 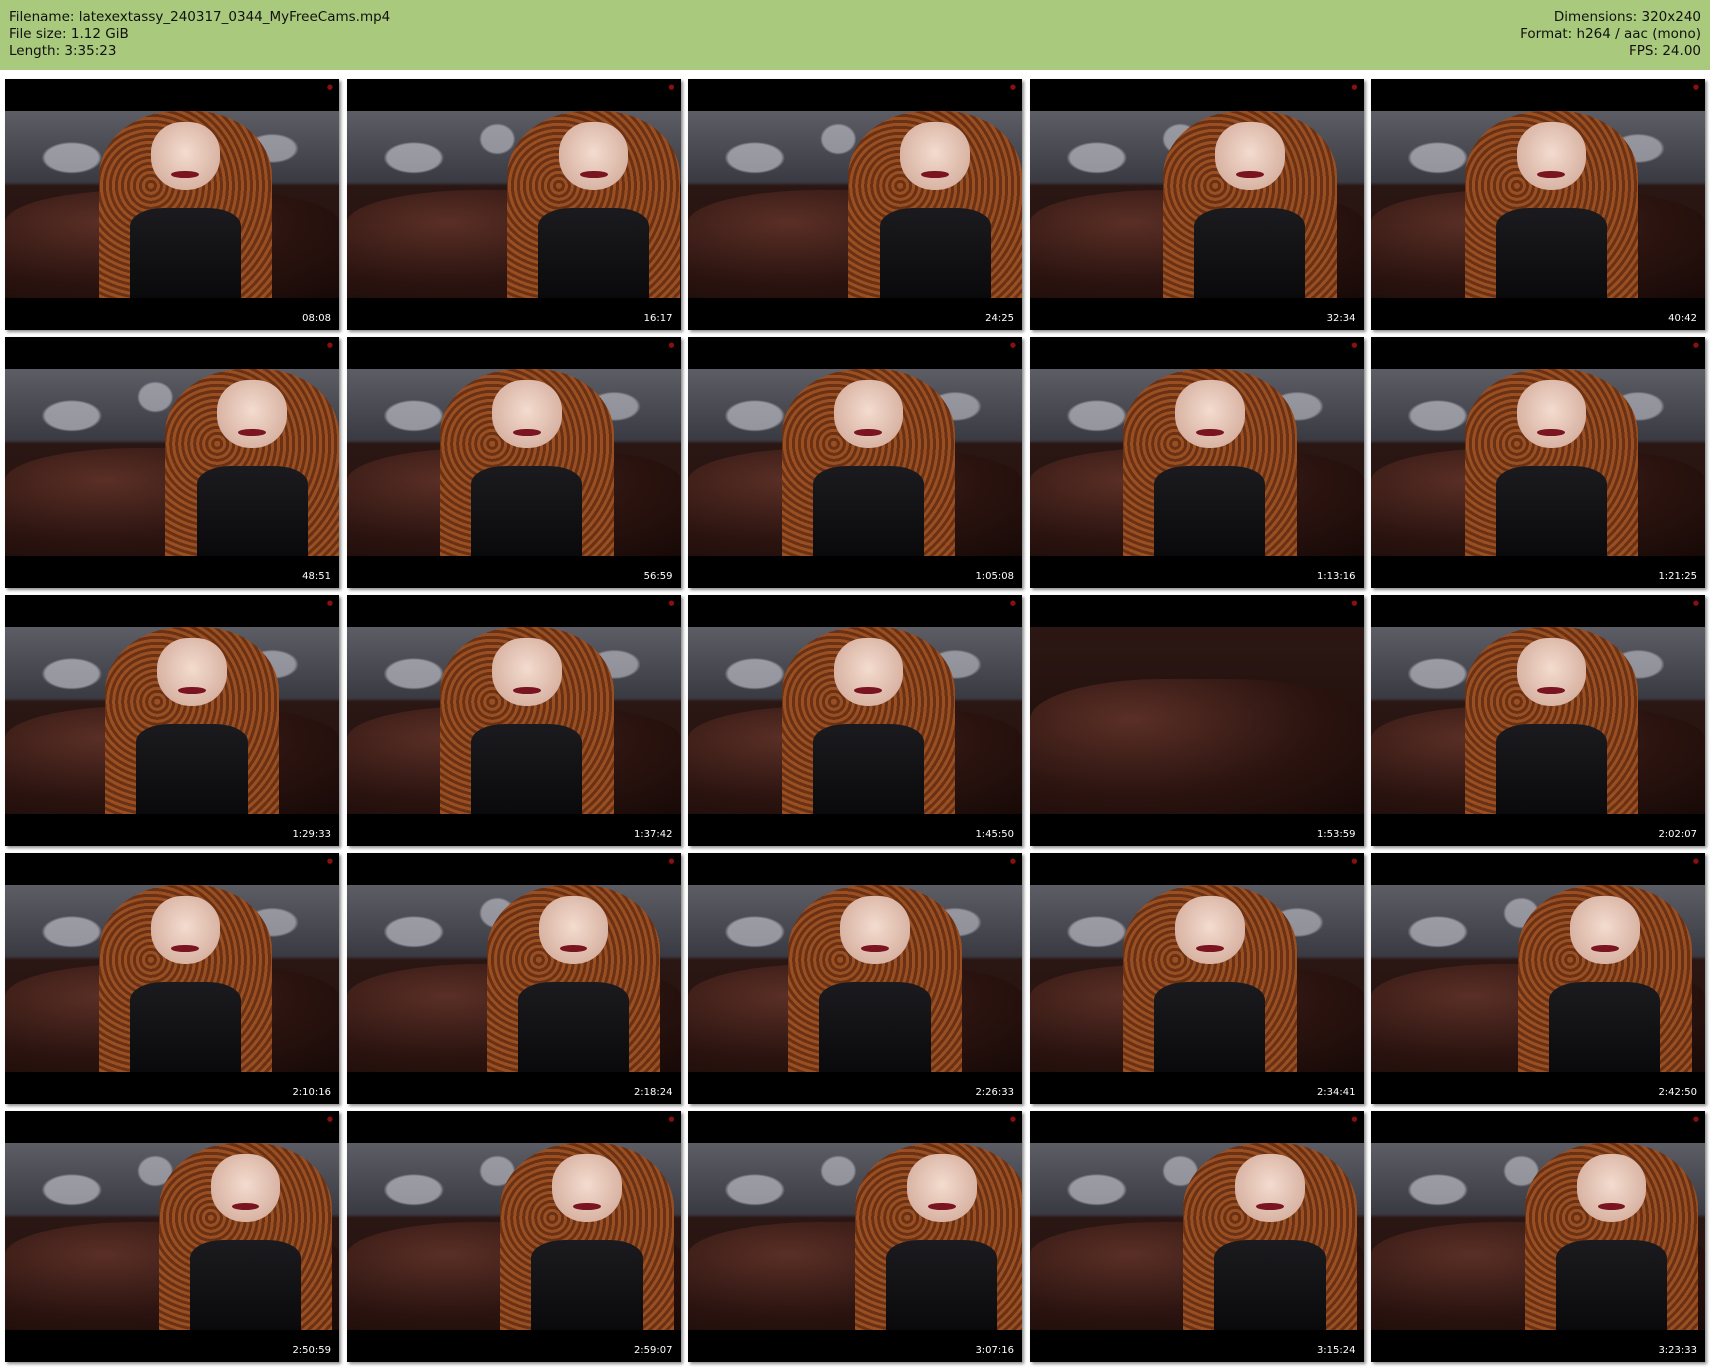 What do you see at coordinates (1336, 1092) in the screenshot?
I see `timestamp-label: 2:34:41` at bounding box center [1336, 1092].